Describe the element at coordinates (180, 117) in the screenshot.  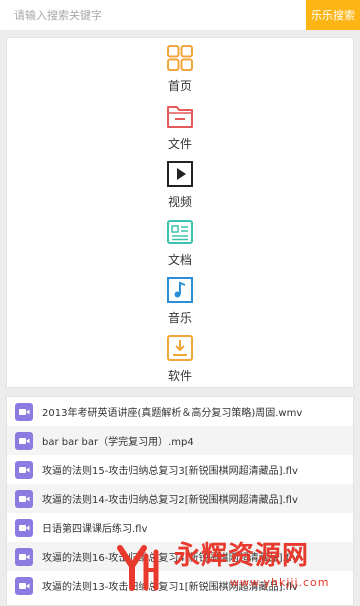
I see `folder-icon` at that location.